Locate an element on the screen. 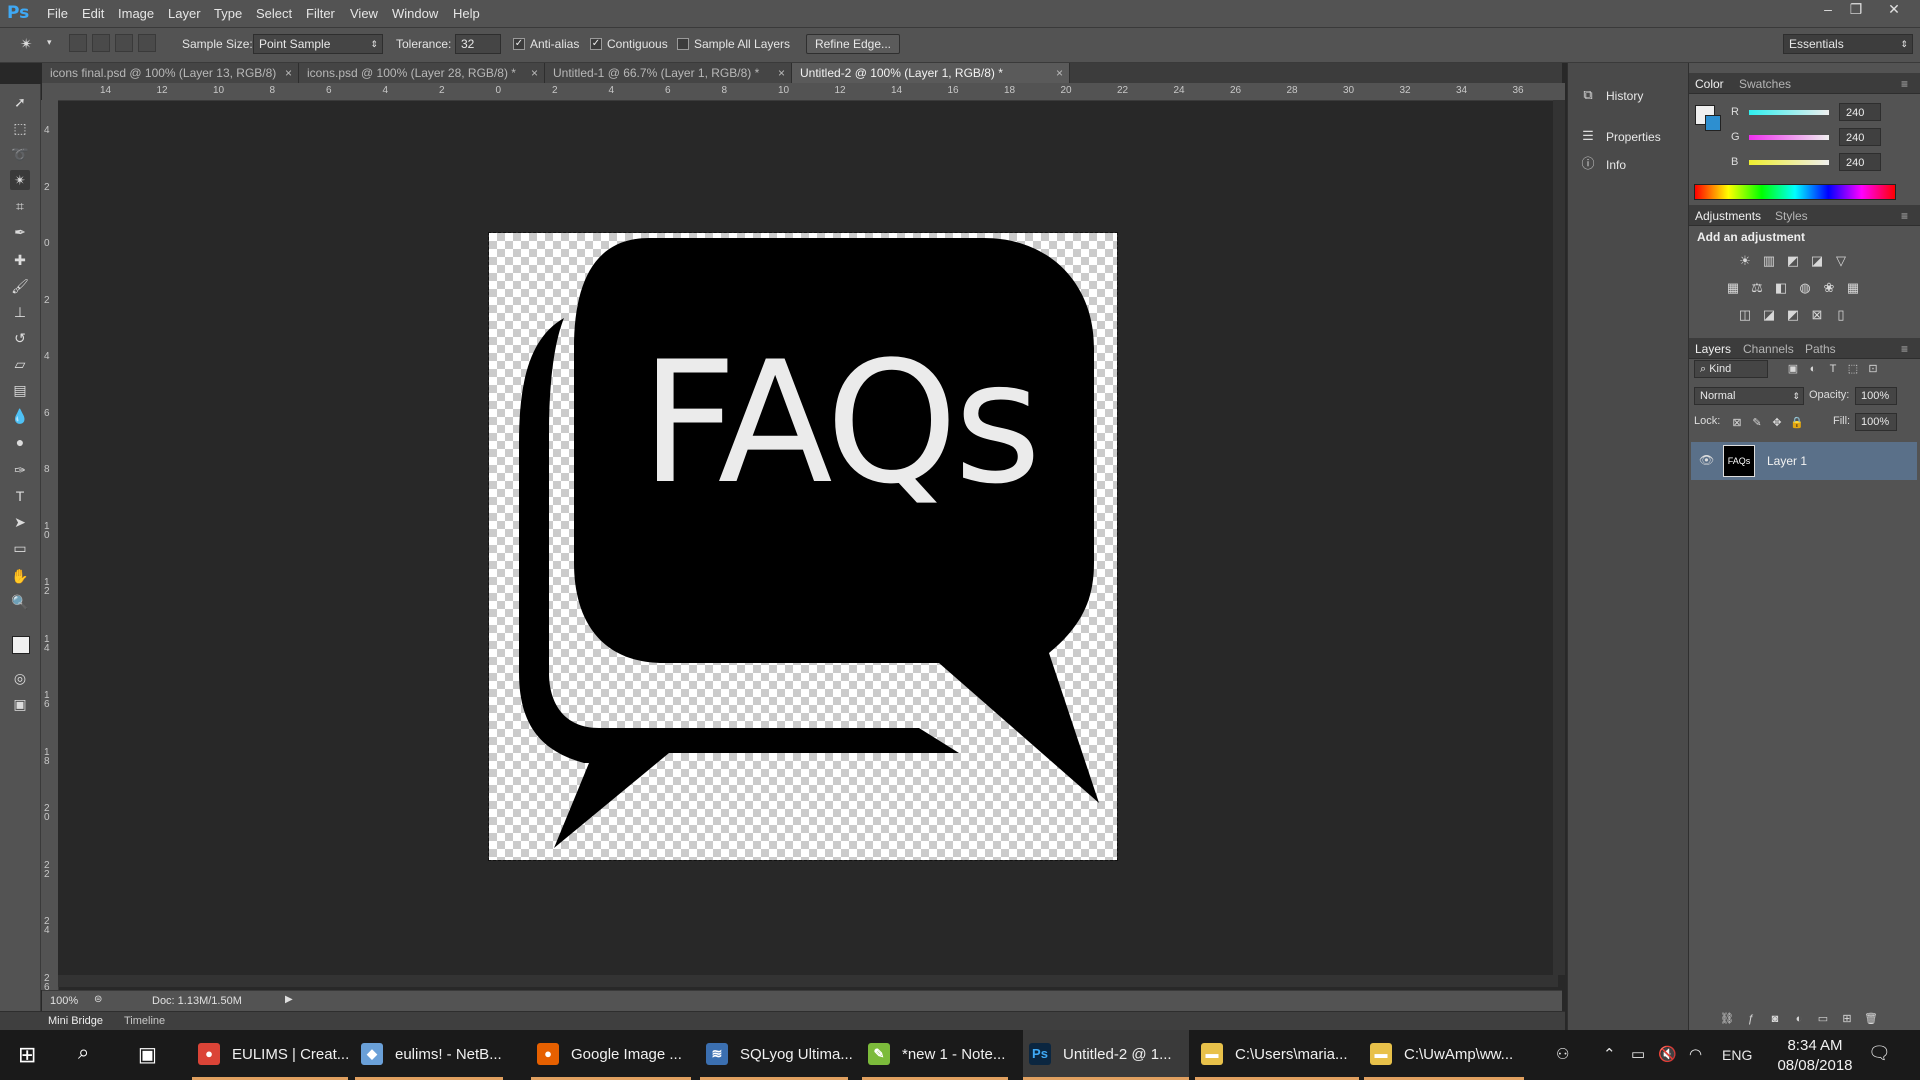 The height and width of the screenshot is (1080, 1920). restore-button: ❐ is located at coordinates (1856, 9).